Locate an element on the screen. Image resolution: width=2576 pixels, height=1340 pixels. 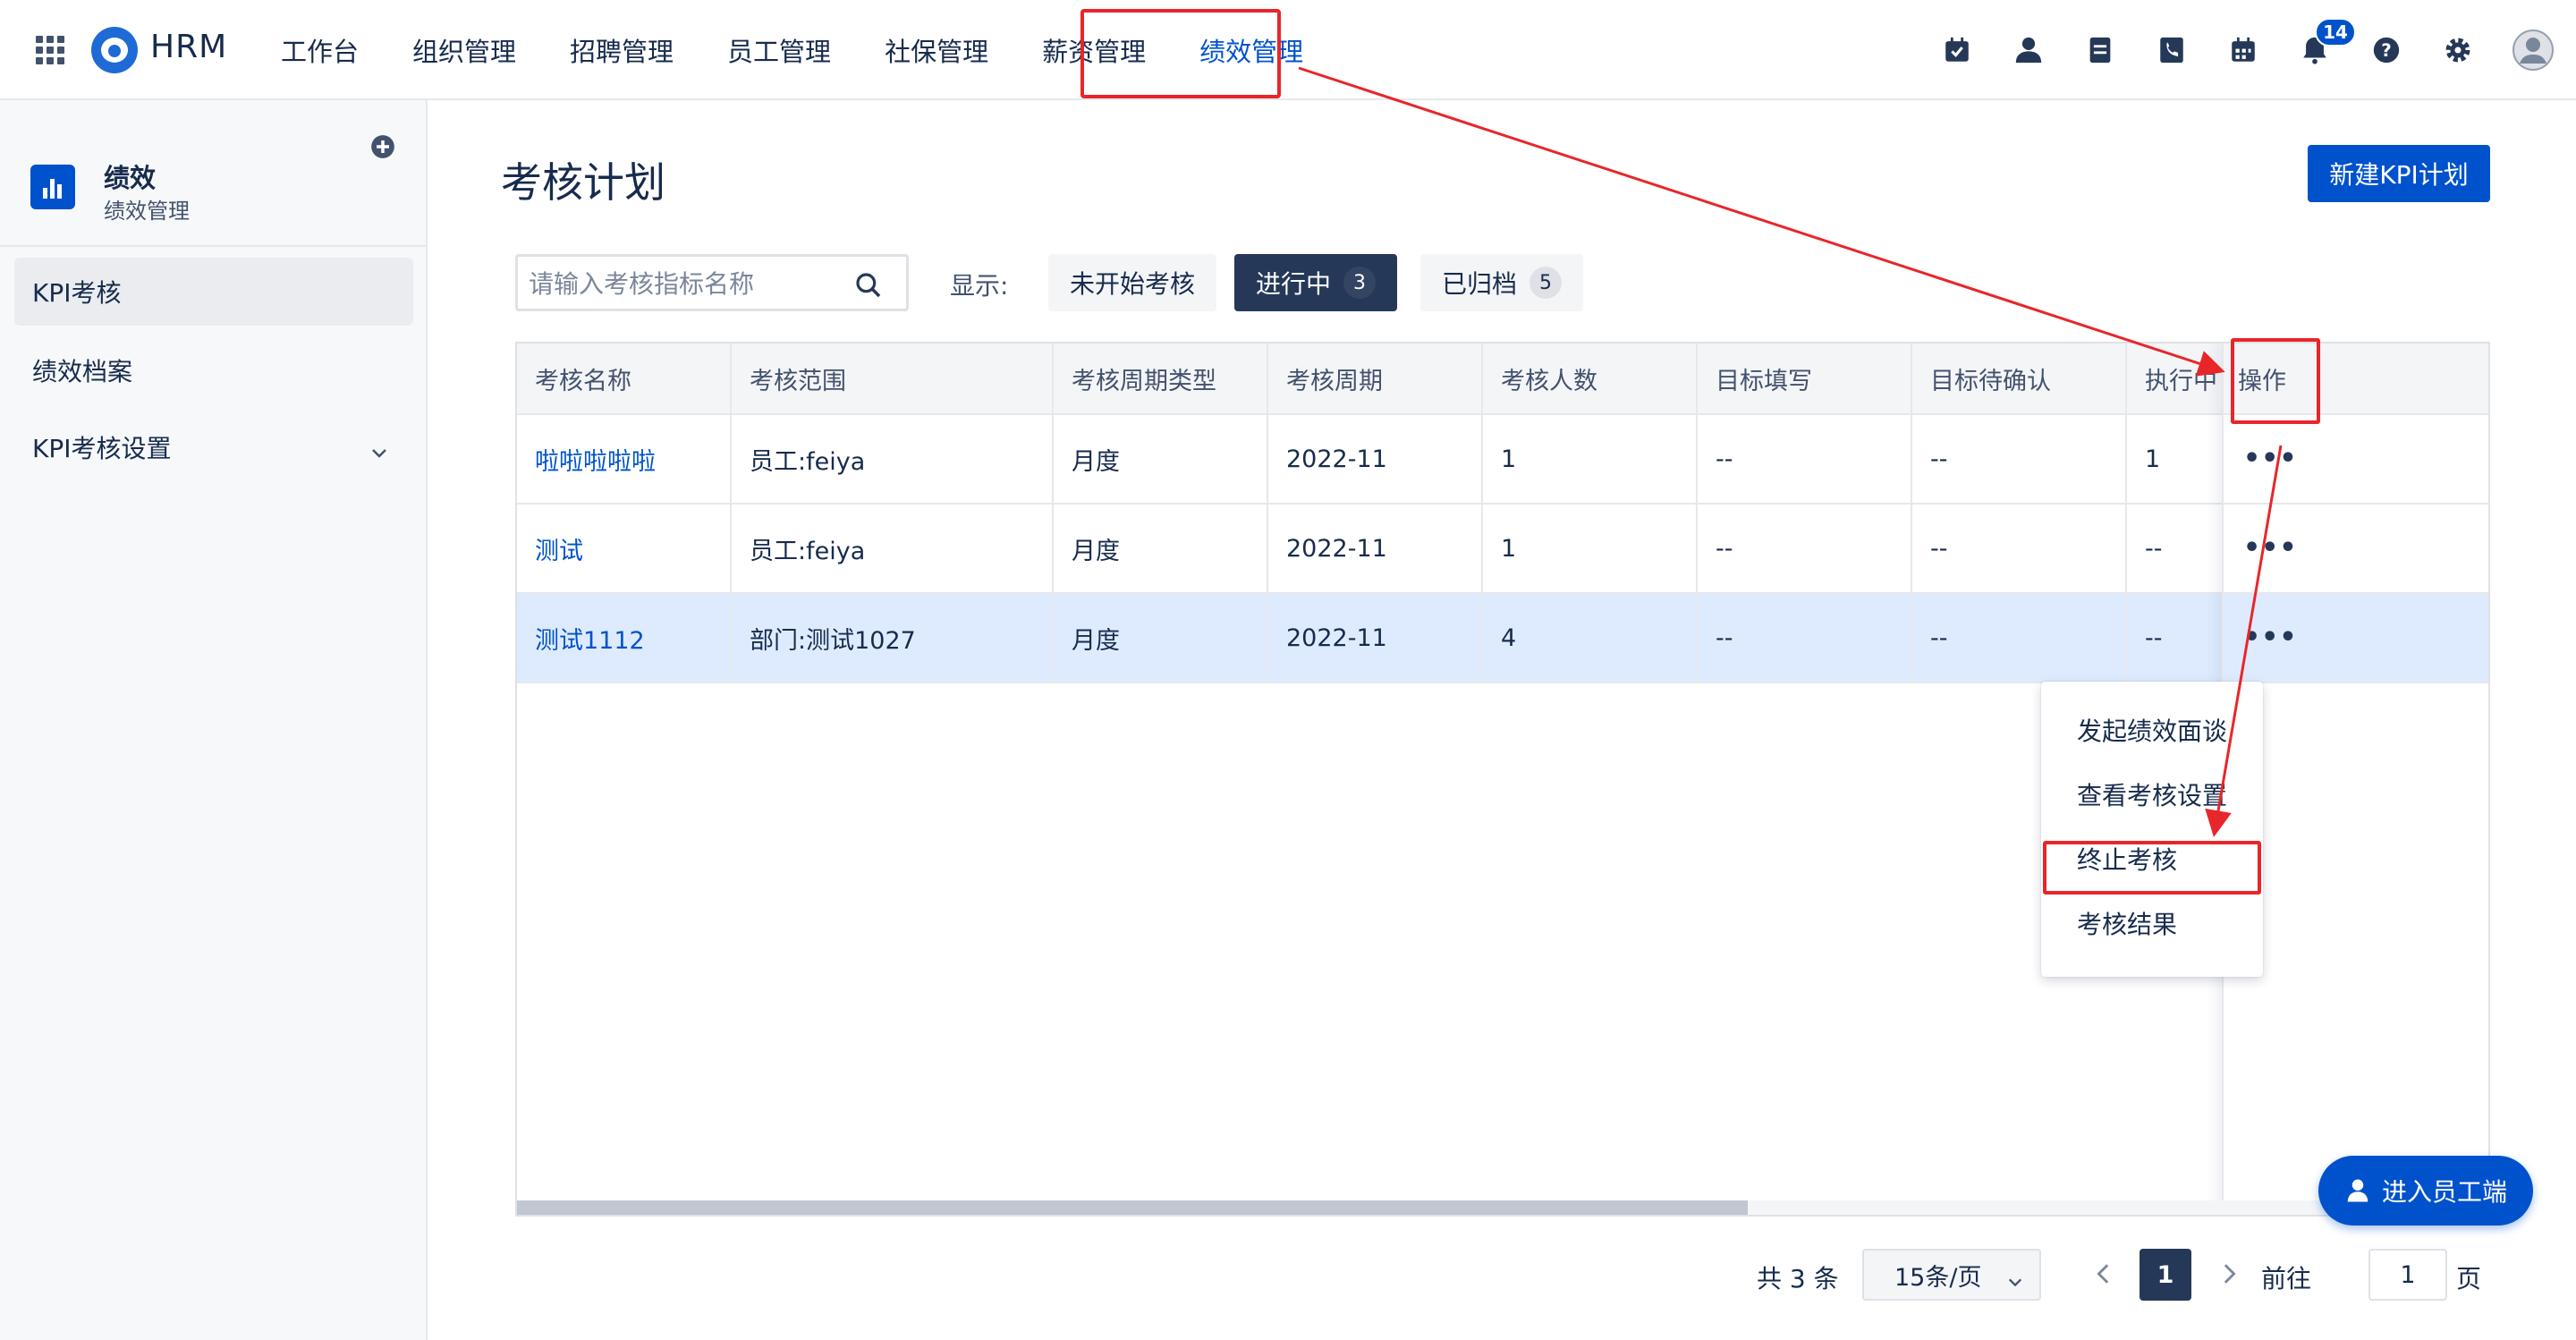
new-kpi-plan-button: 新建KPI计划 is located at coordinates (2399, 173).